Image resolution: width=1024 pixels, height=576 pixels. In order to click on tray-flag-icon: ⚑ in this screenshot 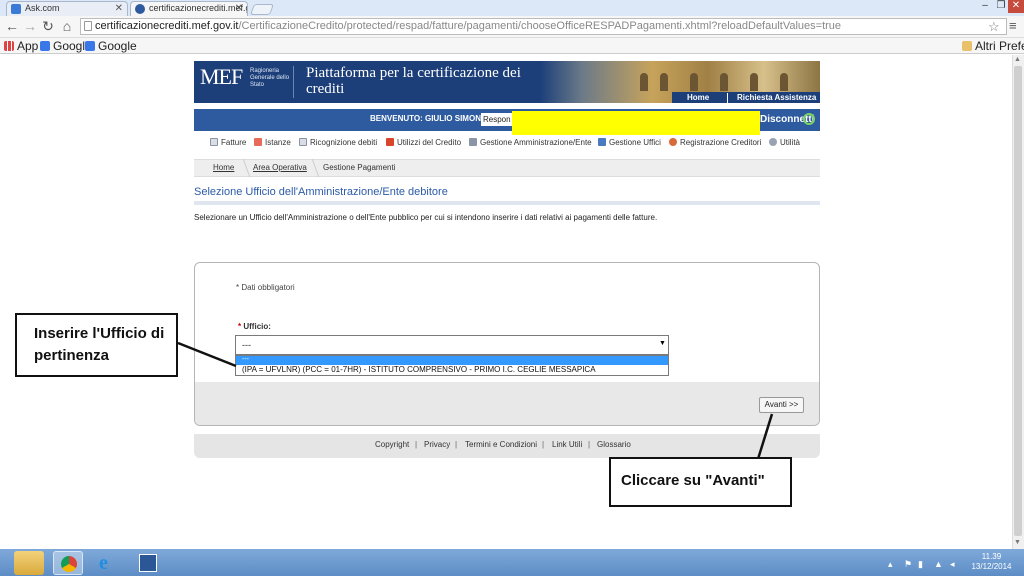, I will do `click(908, 564)`.